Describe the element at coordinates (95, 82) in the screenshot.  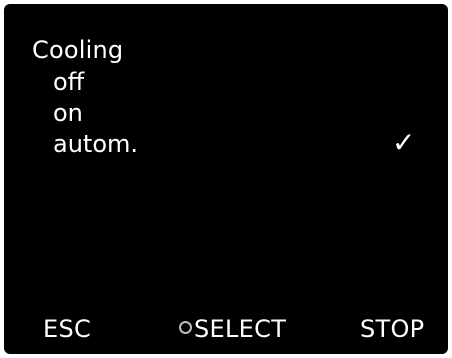
I see `option-off: off` at that location.